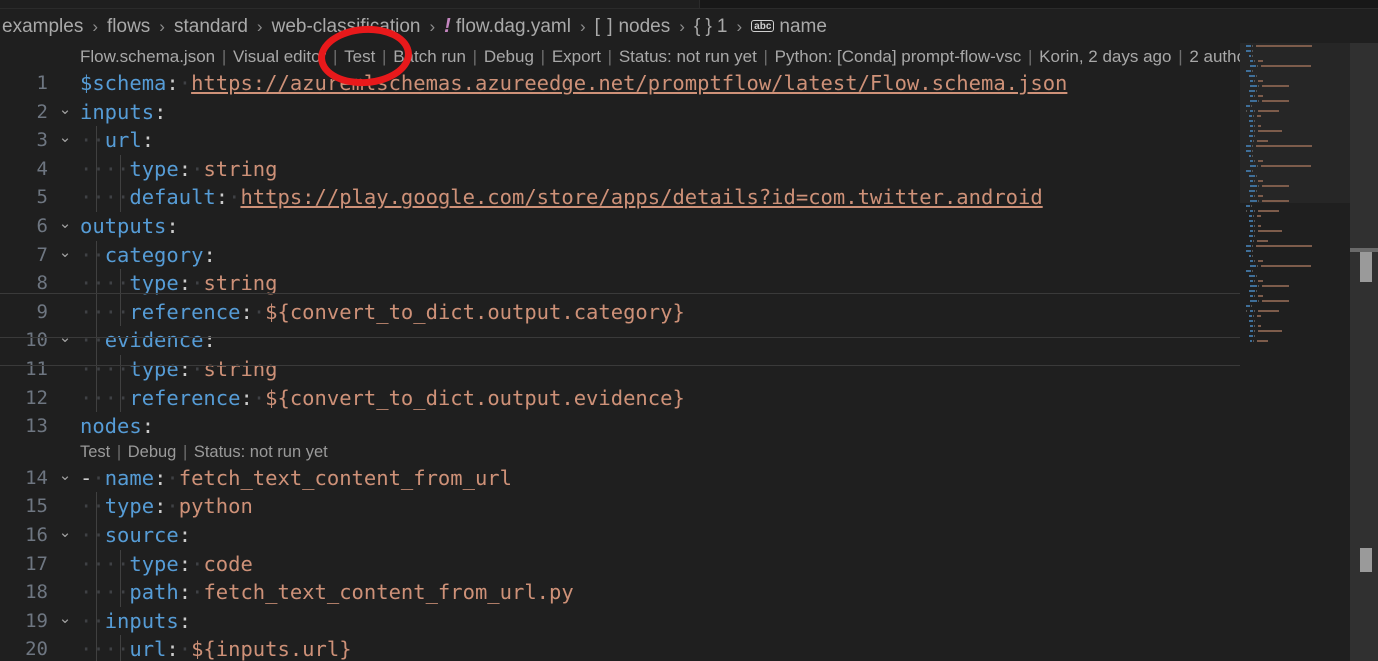 This screenshot has width=1378, height=661. I want to click on line-number: 7, so click(24, 255).